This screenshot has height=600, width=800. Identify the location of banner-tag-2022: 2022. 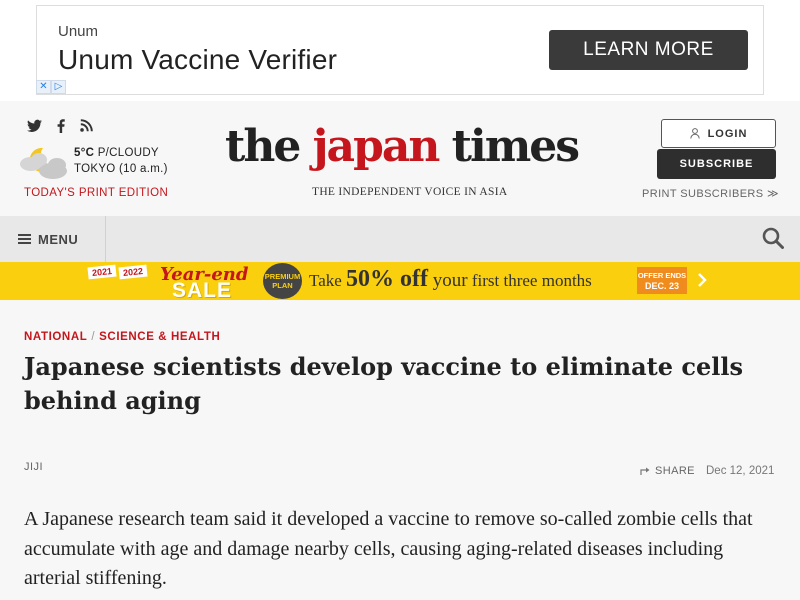
(133, 272).